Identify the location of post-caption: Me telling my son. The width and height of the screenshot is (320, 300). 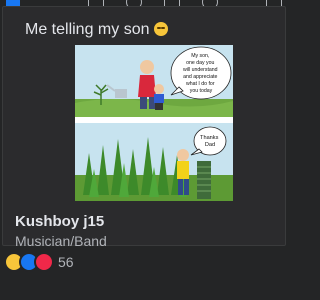
(96, 30).